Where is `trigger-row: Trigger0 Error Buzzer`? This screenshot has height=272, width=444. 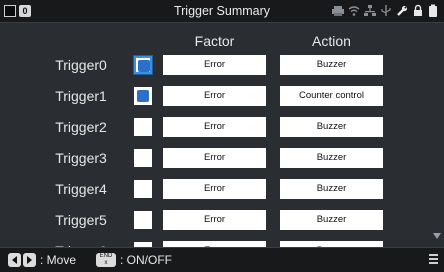 trigger-row: Trigger0 Error Buzzer is located at coordinates (222, 65).